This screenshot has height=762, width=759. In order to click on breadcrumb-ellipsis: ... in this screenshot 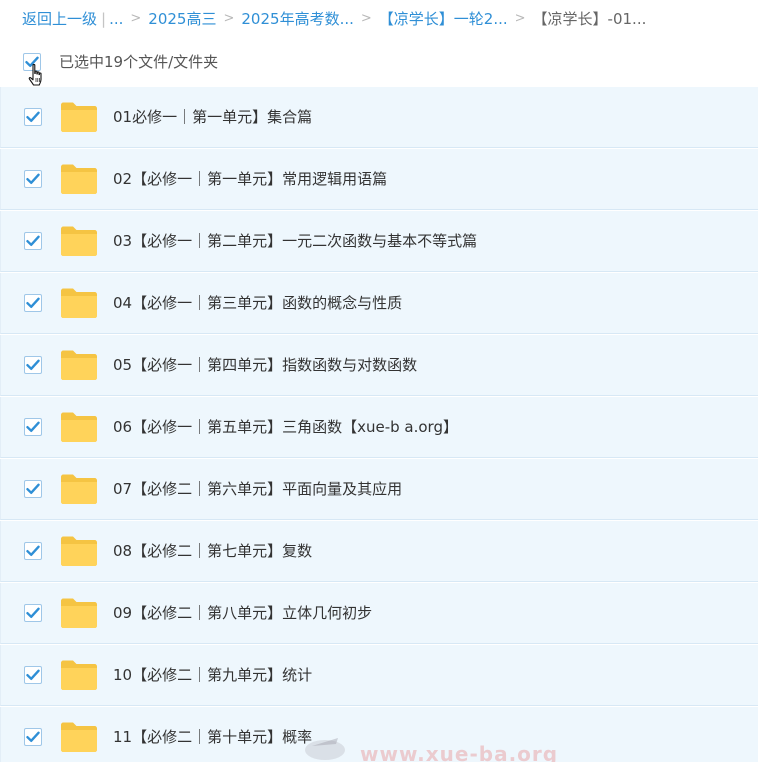, I will do `click(116, 19)`.